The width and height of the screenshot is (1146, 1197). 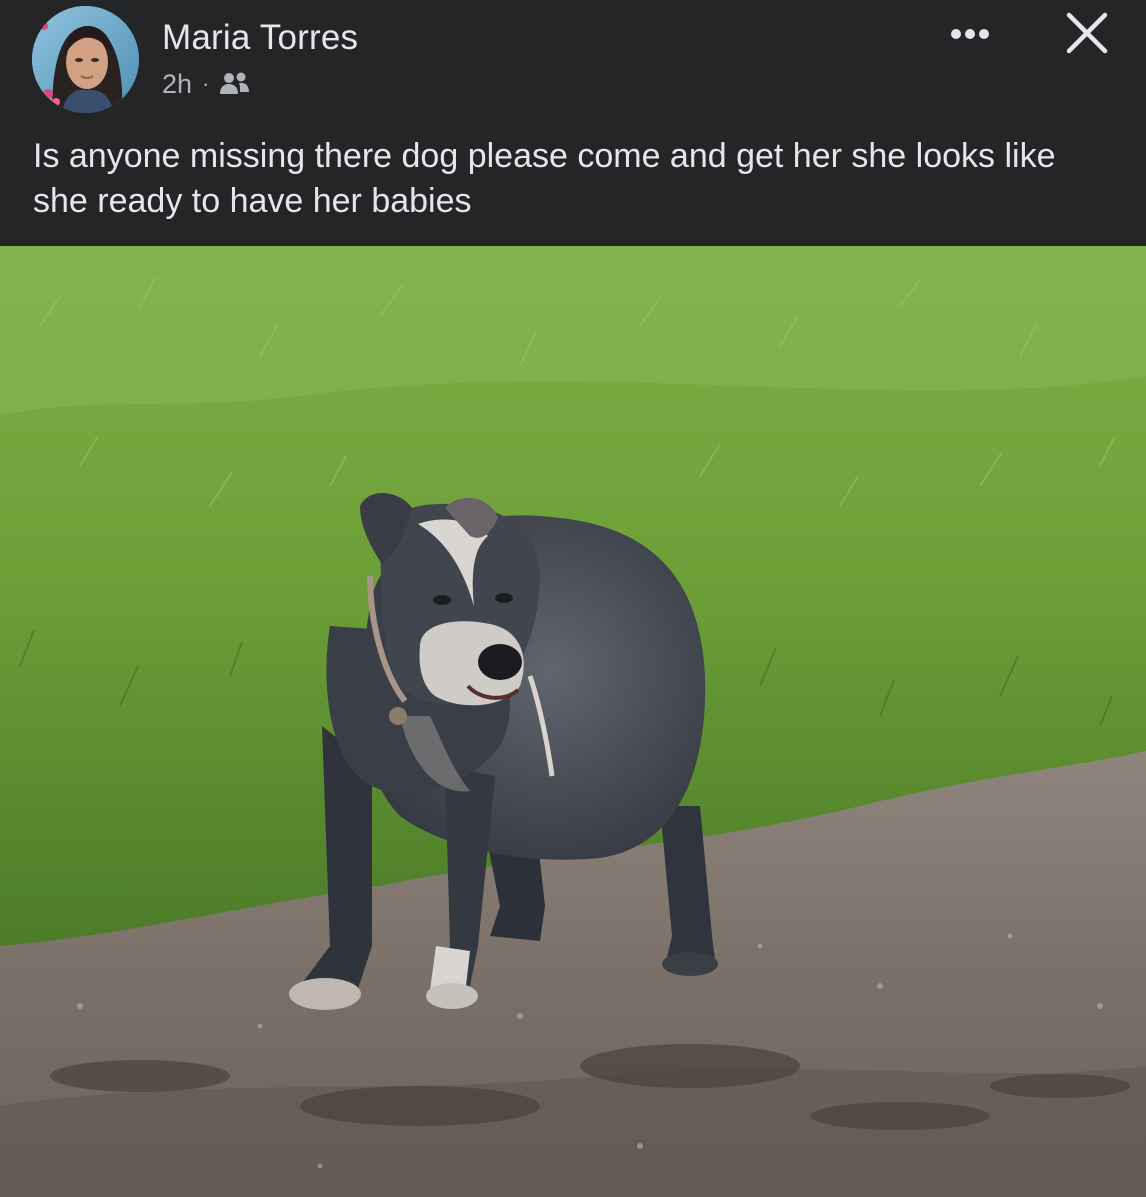 What do you see at coordinates (177, 84) in the screenshot?
I see `post-timestamp: 2h` at bounding box center [177, 84].